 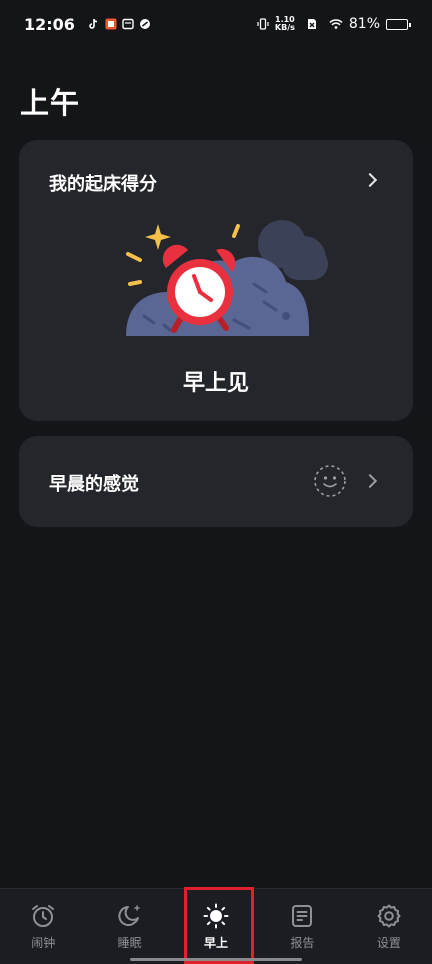 I want to click on calendar-notification-icon, so click(x=128, y=24).